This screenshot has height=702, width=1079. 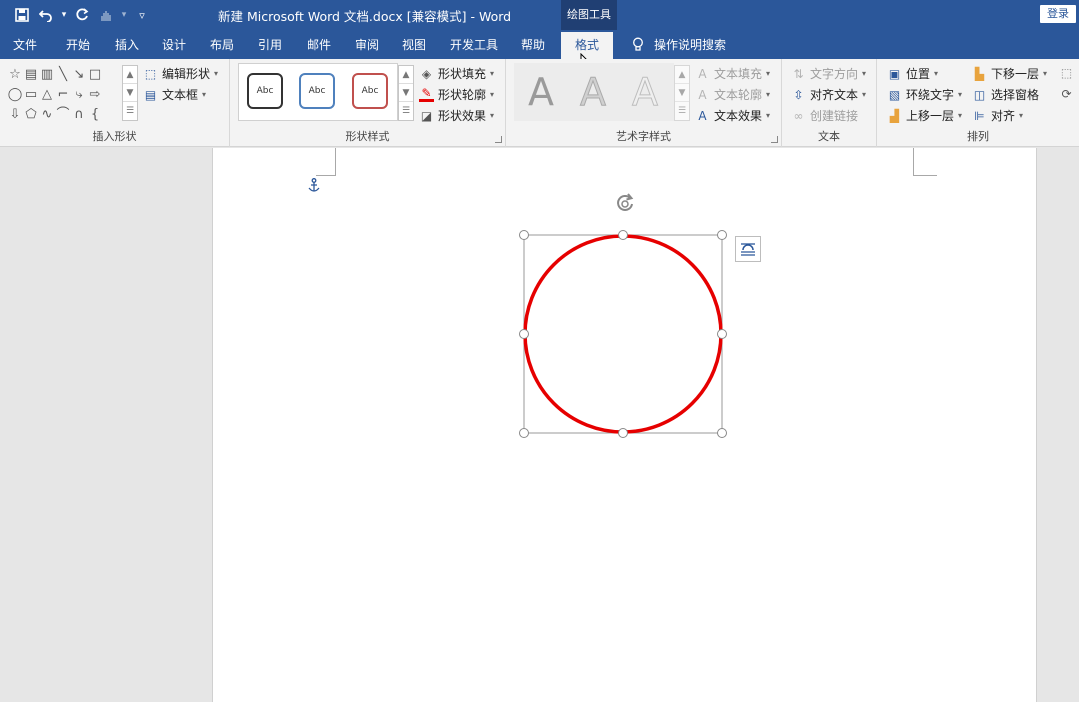 I want to click on line-shape-icon: ╲, so click(x=63, y=75).